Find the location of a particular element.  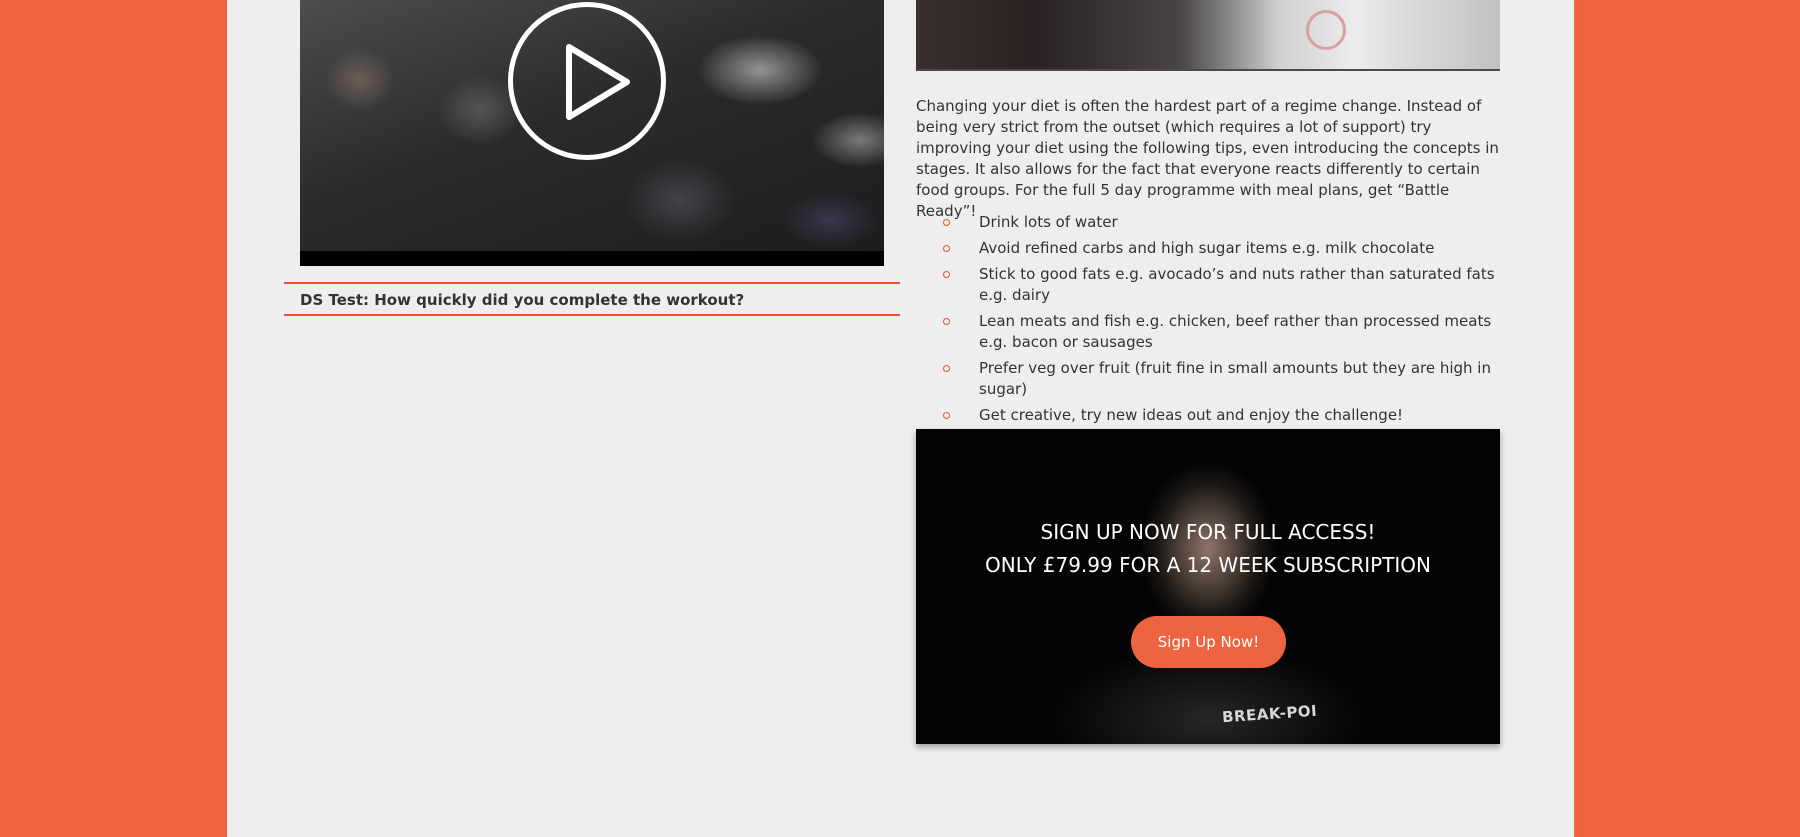

tip-text: Drink lots of water is located at coordinates (1048, 222).